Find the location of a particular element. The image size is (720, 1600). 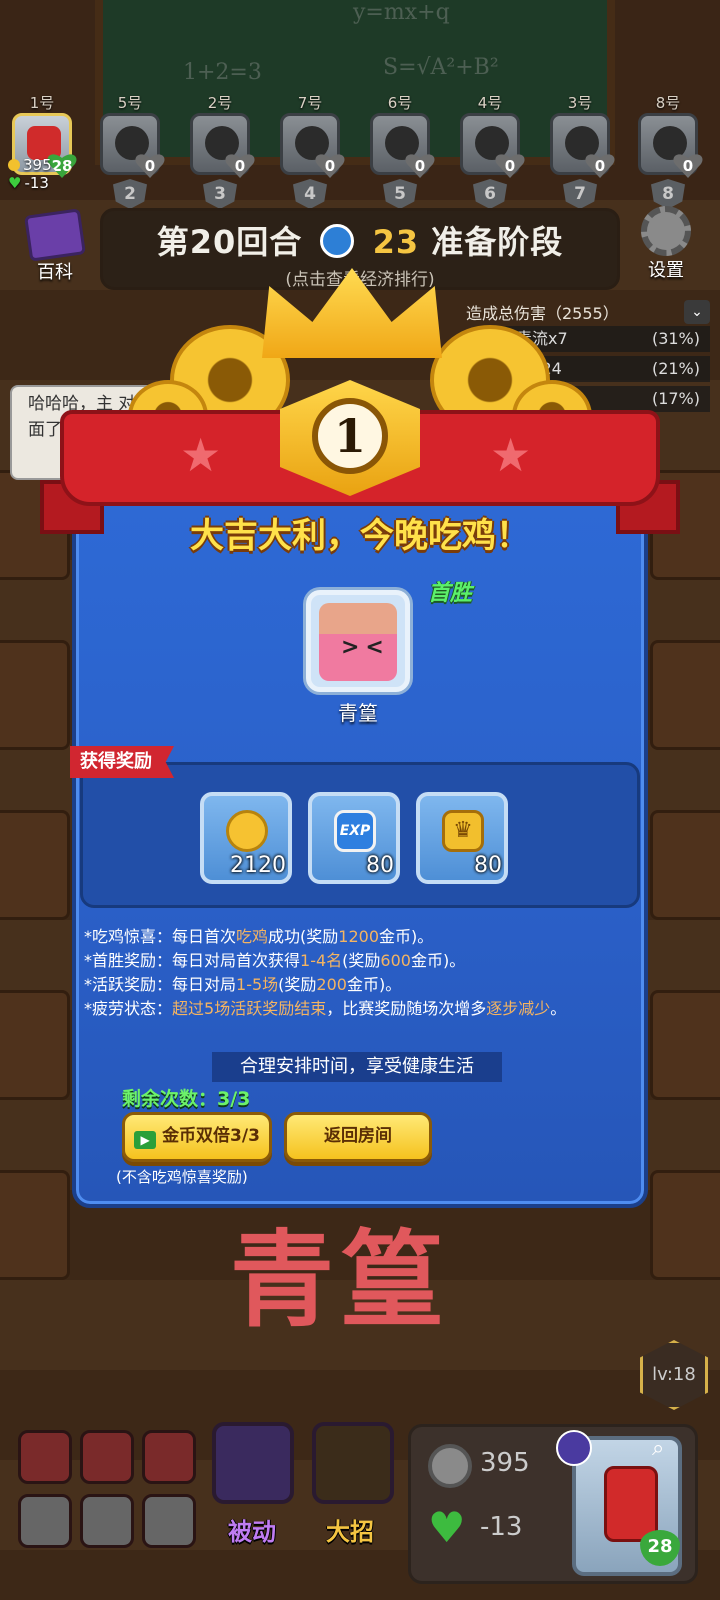

reward-item-exp: EXP 80 is located at coordinates (354, 838).